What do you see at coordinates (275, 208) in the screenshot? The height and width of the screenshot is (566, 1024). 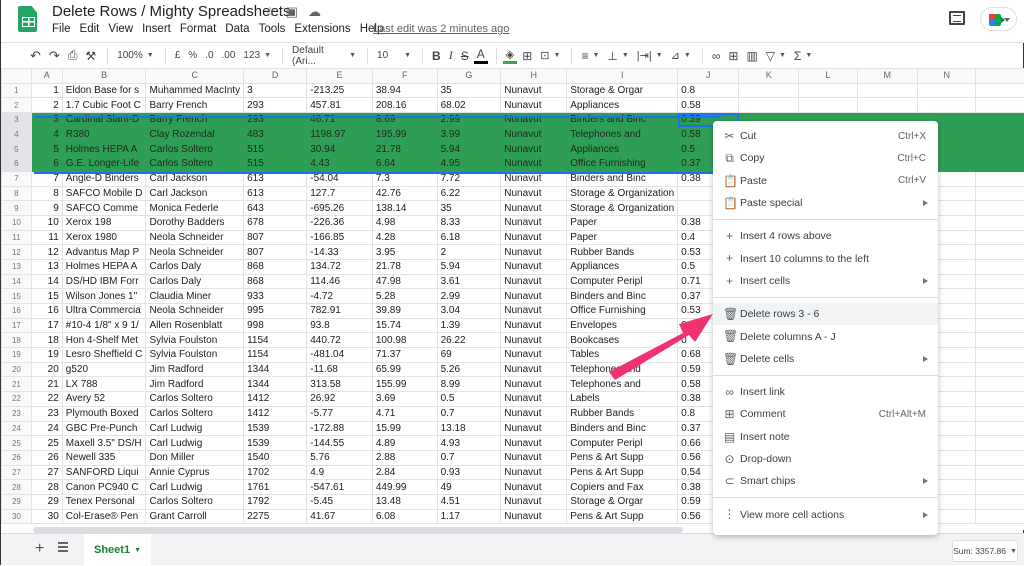 I see `cell: 643` at bounding box center [275, 208].